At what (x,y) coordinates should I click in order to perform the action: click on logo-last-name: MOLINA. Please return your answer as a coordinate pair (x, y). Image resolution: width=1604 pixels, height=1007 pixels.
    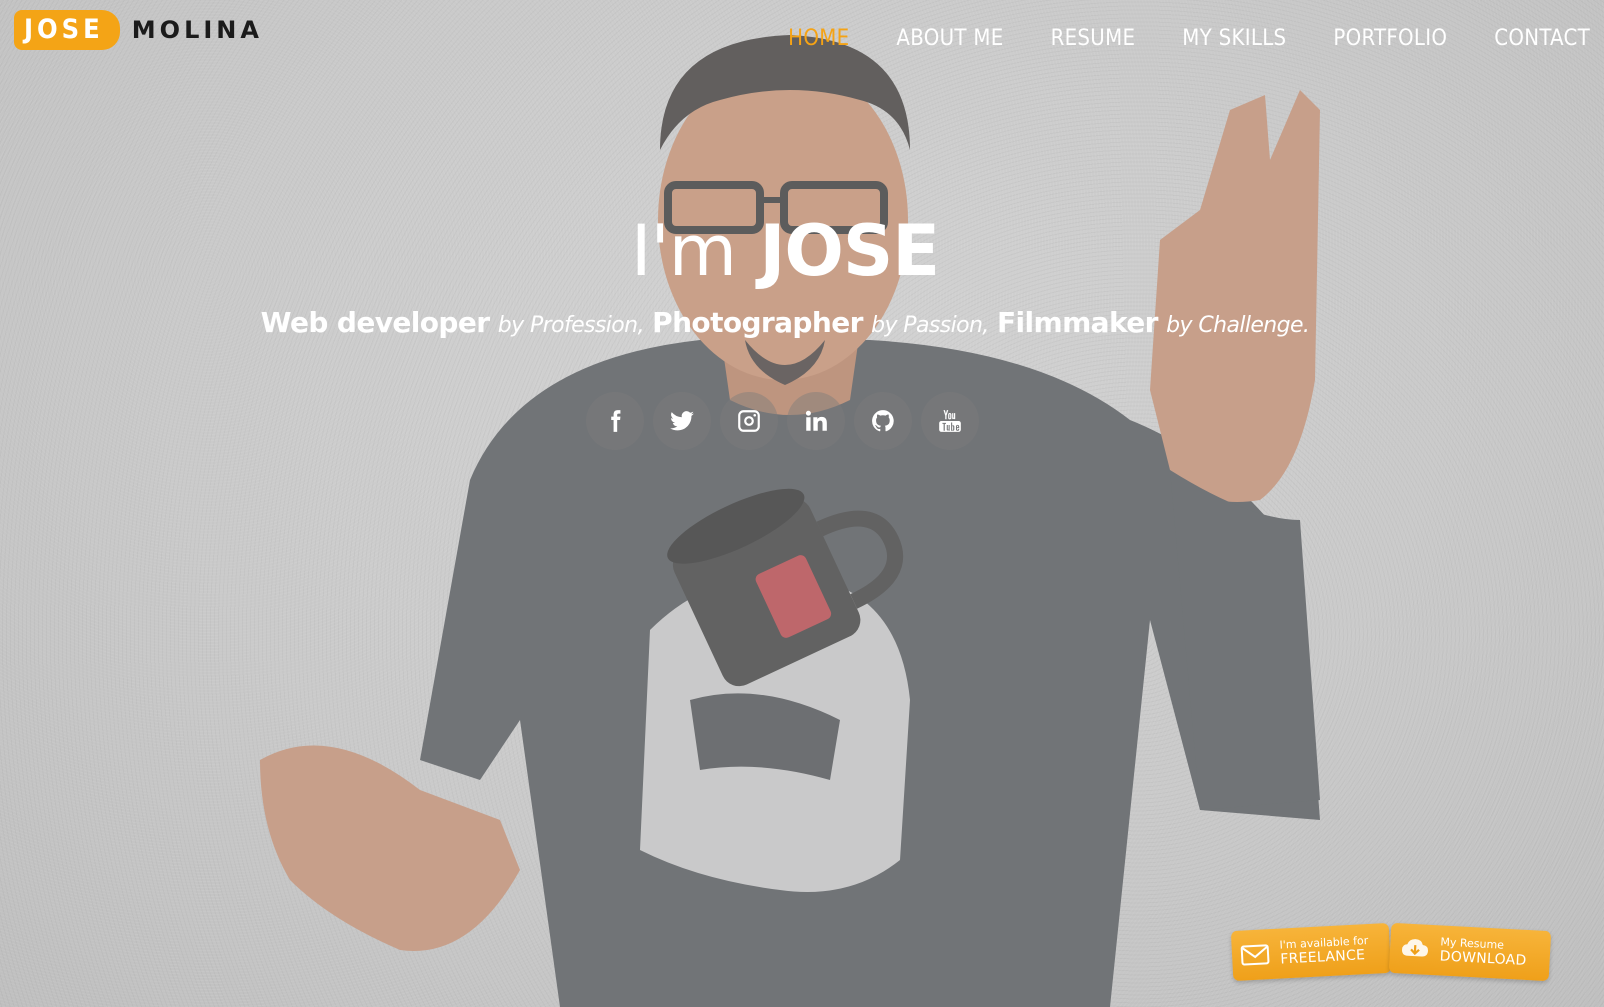
    Looking at the image, I should click on (197, 30).